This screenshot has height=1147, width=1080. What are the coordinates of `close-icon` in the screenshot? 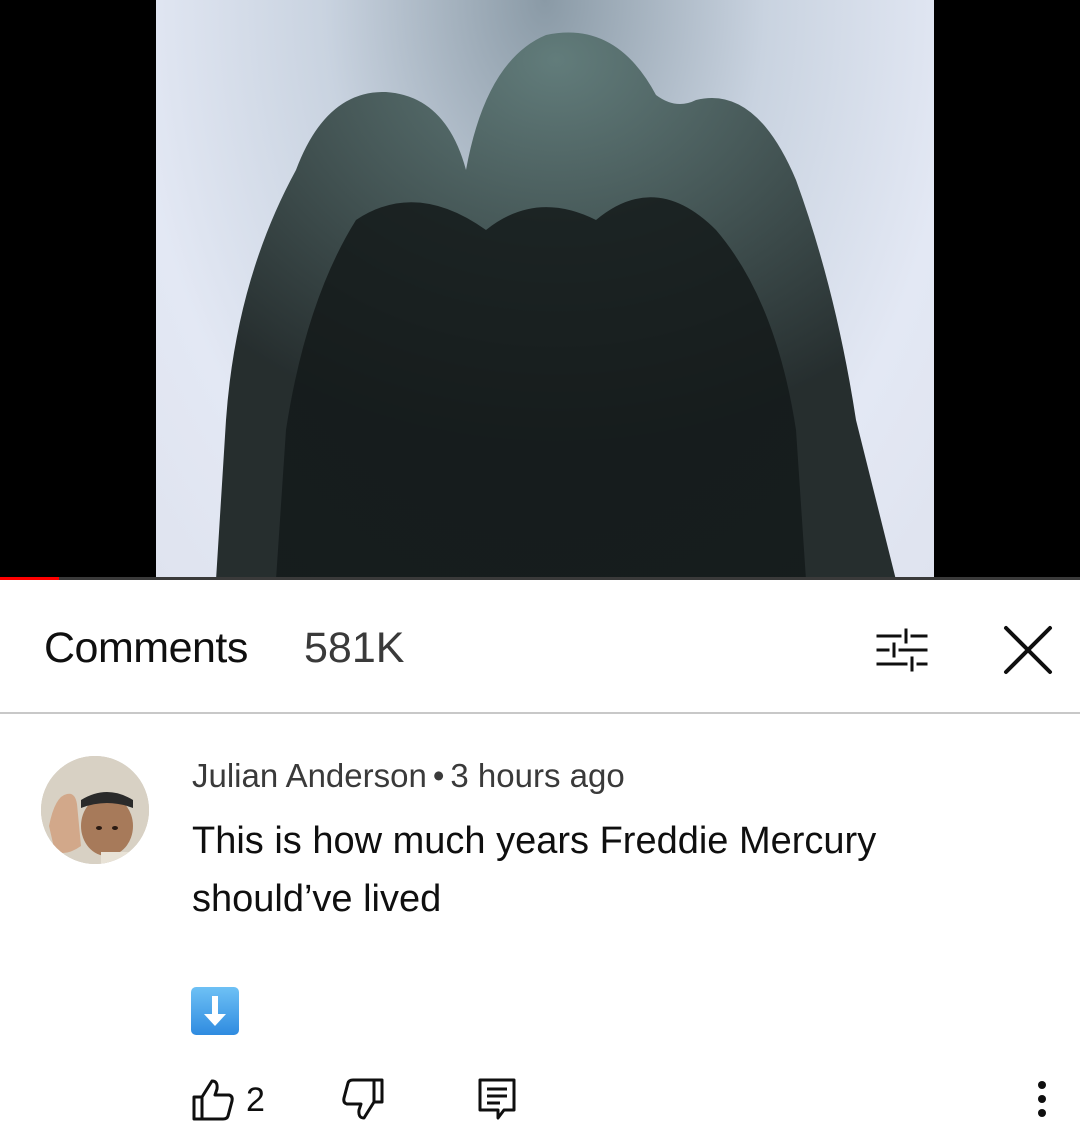 It's located at (1028, 650).